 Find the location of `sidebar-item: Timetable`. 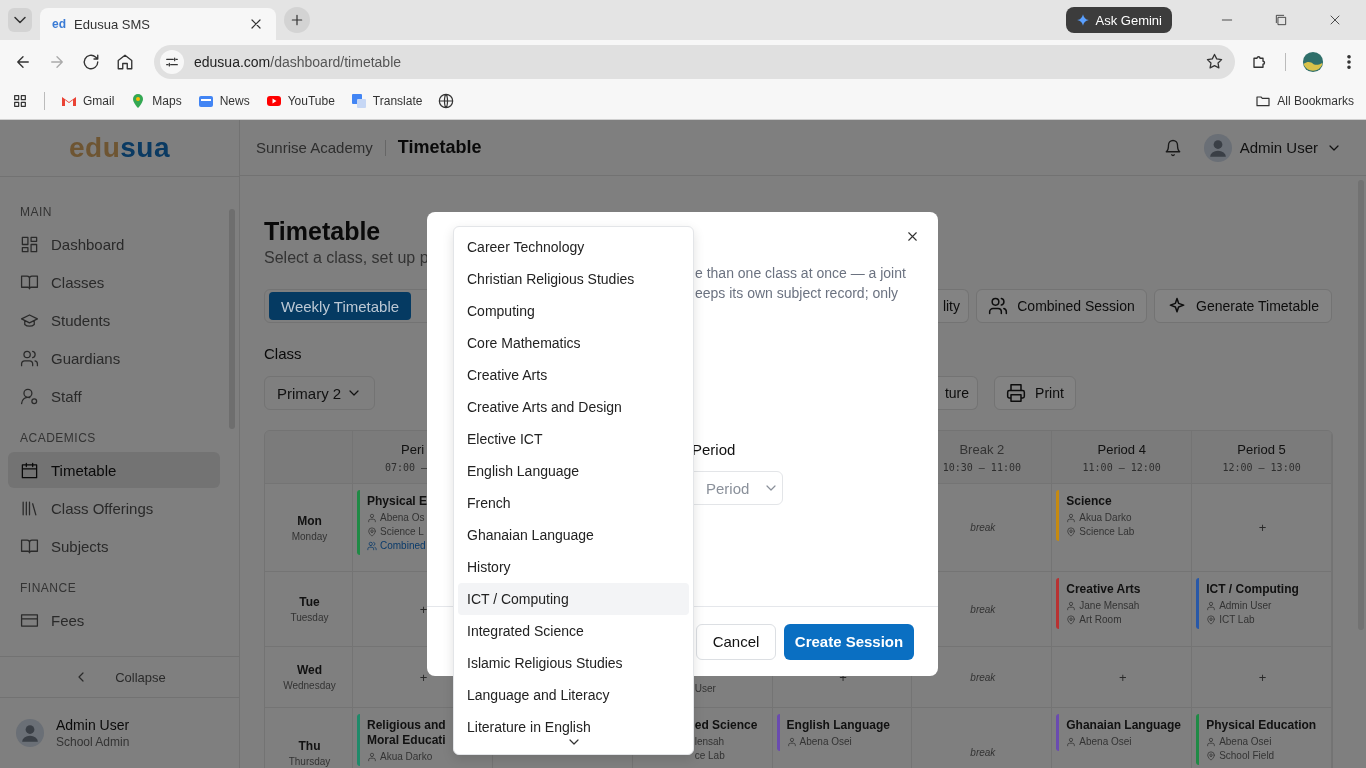

sidebar-item: Timetable is located at coordinates (114, 470).